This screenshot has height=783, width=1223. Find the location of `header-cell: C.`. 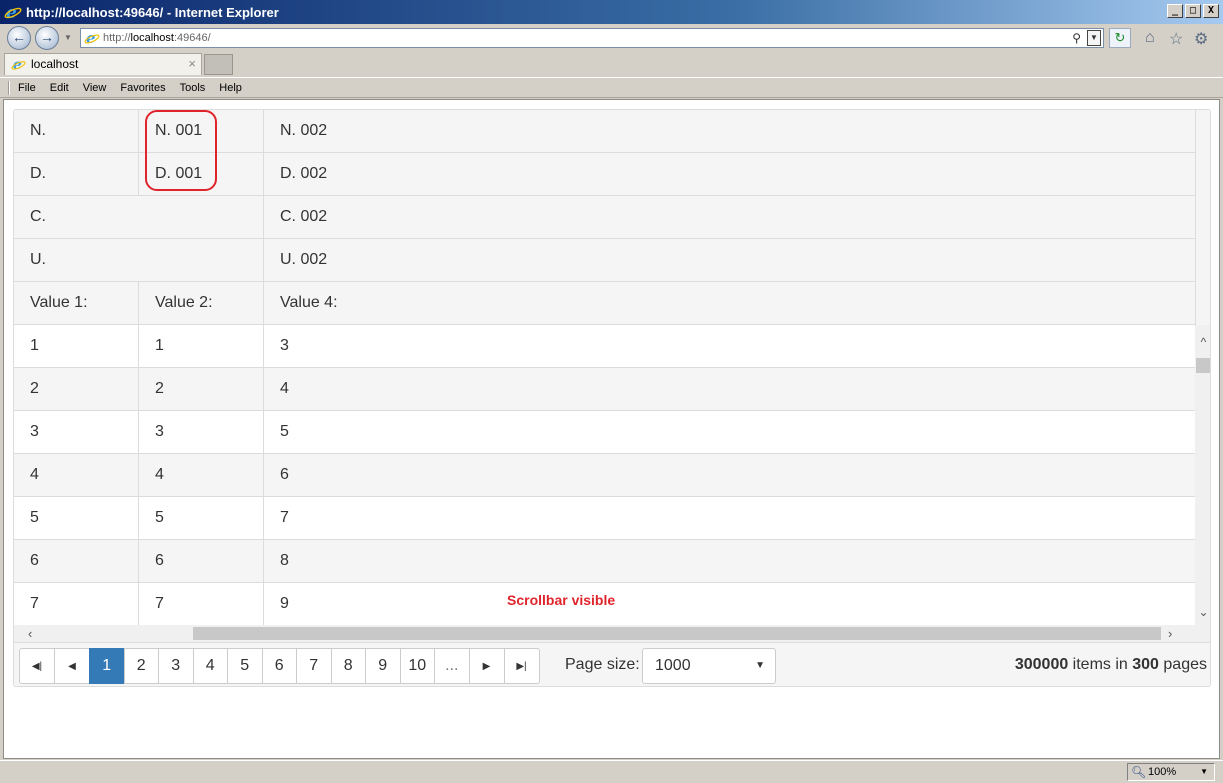

header-cell: C. is located at coordinates (139, 217).